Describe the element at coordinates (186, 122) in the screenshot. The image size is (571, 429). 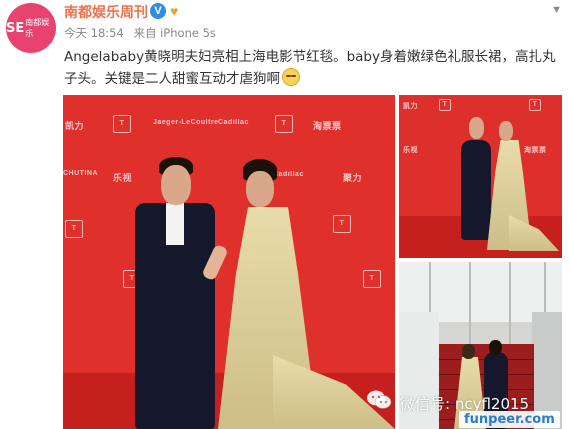
I see `wall-logo: Jaeger-LeCoultre` at that location.